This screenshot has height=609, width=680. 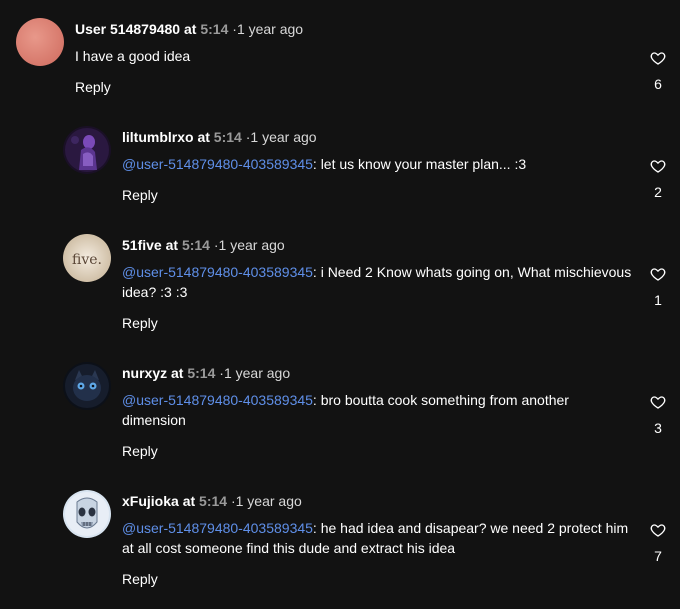 I want to click on comment-body: : let us know your master plan... :3, so click(x=419, y=164).